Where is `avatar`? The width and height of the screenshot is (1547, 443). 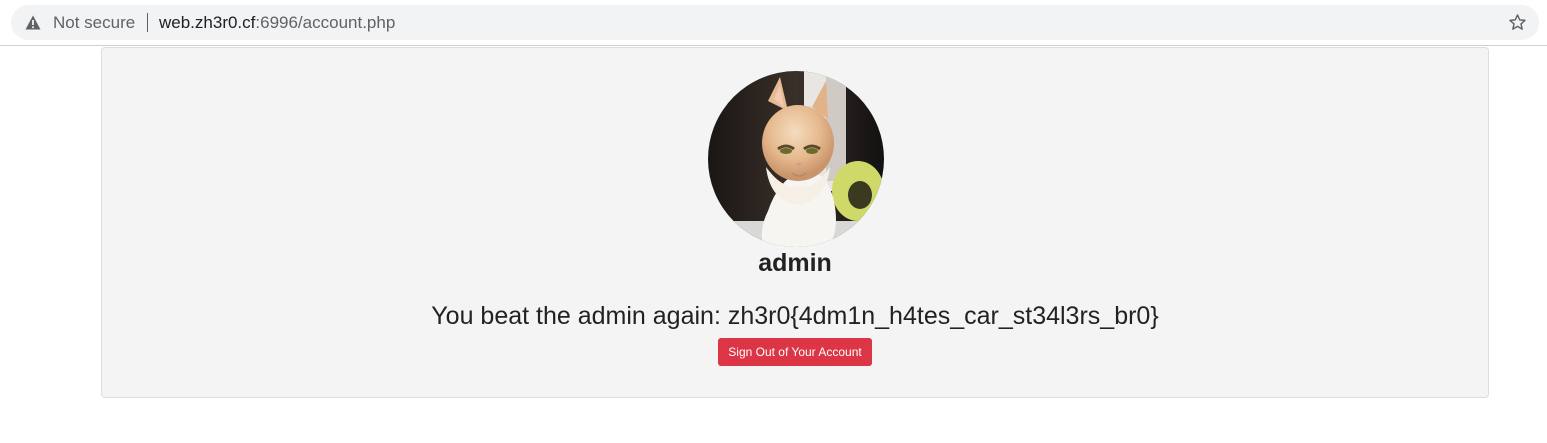 avatar is located at coordinates (796, 159).